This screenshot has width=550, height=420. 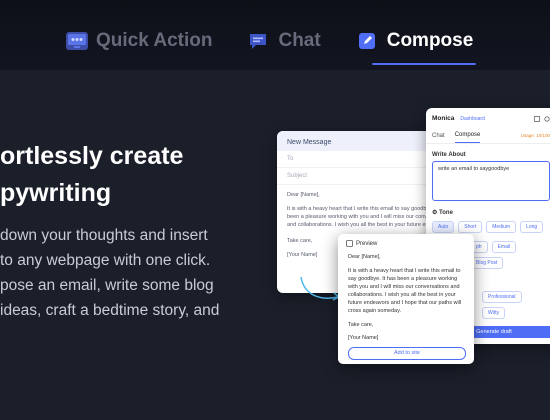 What do you see at coordinates (105, 260) in the screenshot?
I see `description-line: to any webpage with one click.` at bounding box center [105, 260].